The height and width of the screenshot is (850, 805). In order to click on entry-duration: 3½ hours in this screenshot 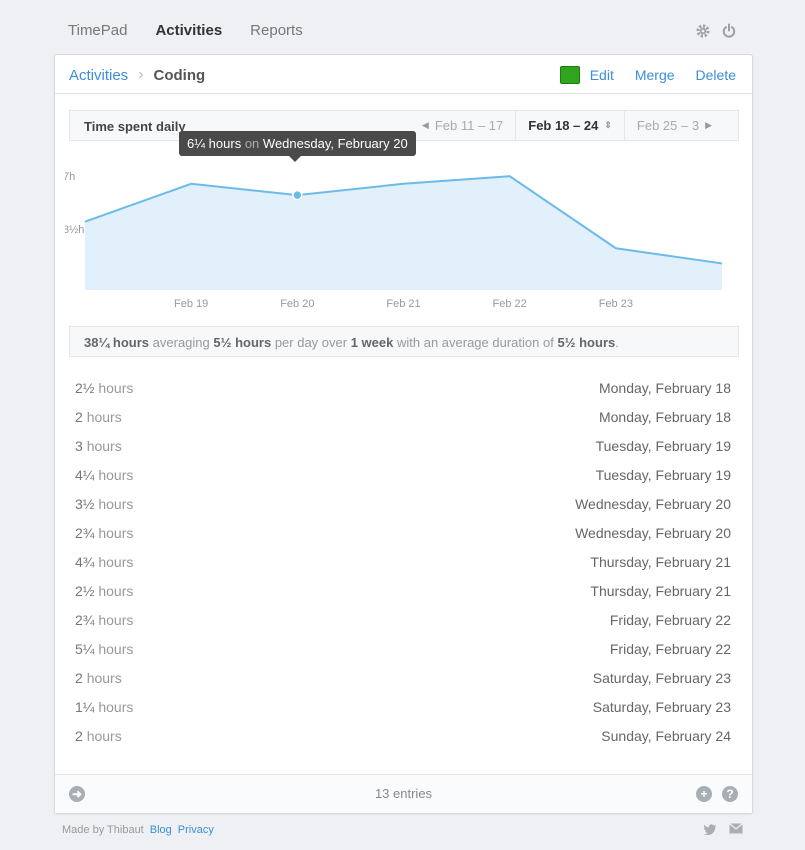, I will do `click(104, 510)`.